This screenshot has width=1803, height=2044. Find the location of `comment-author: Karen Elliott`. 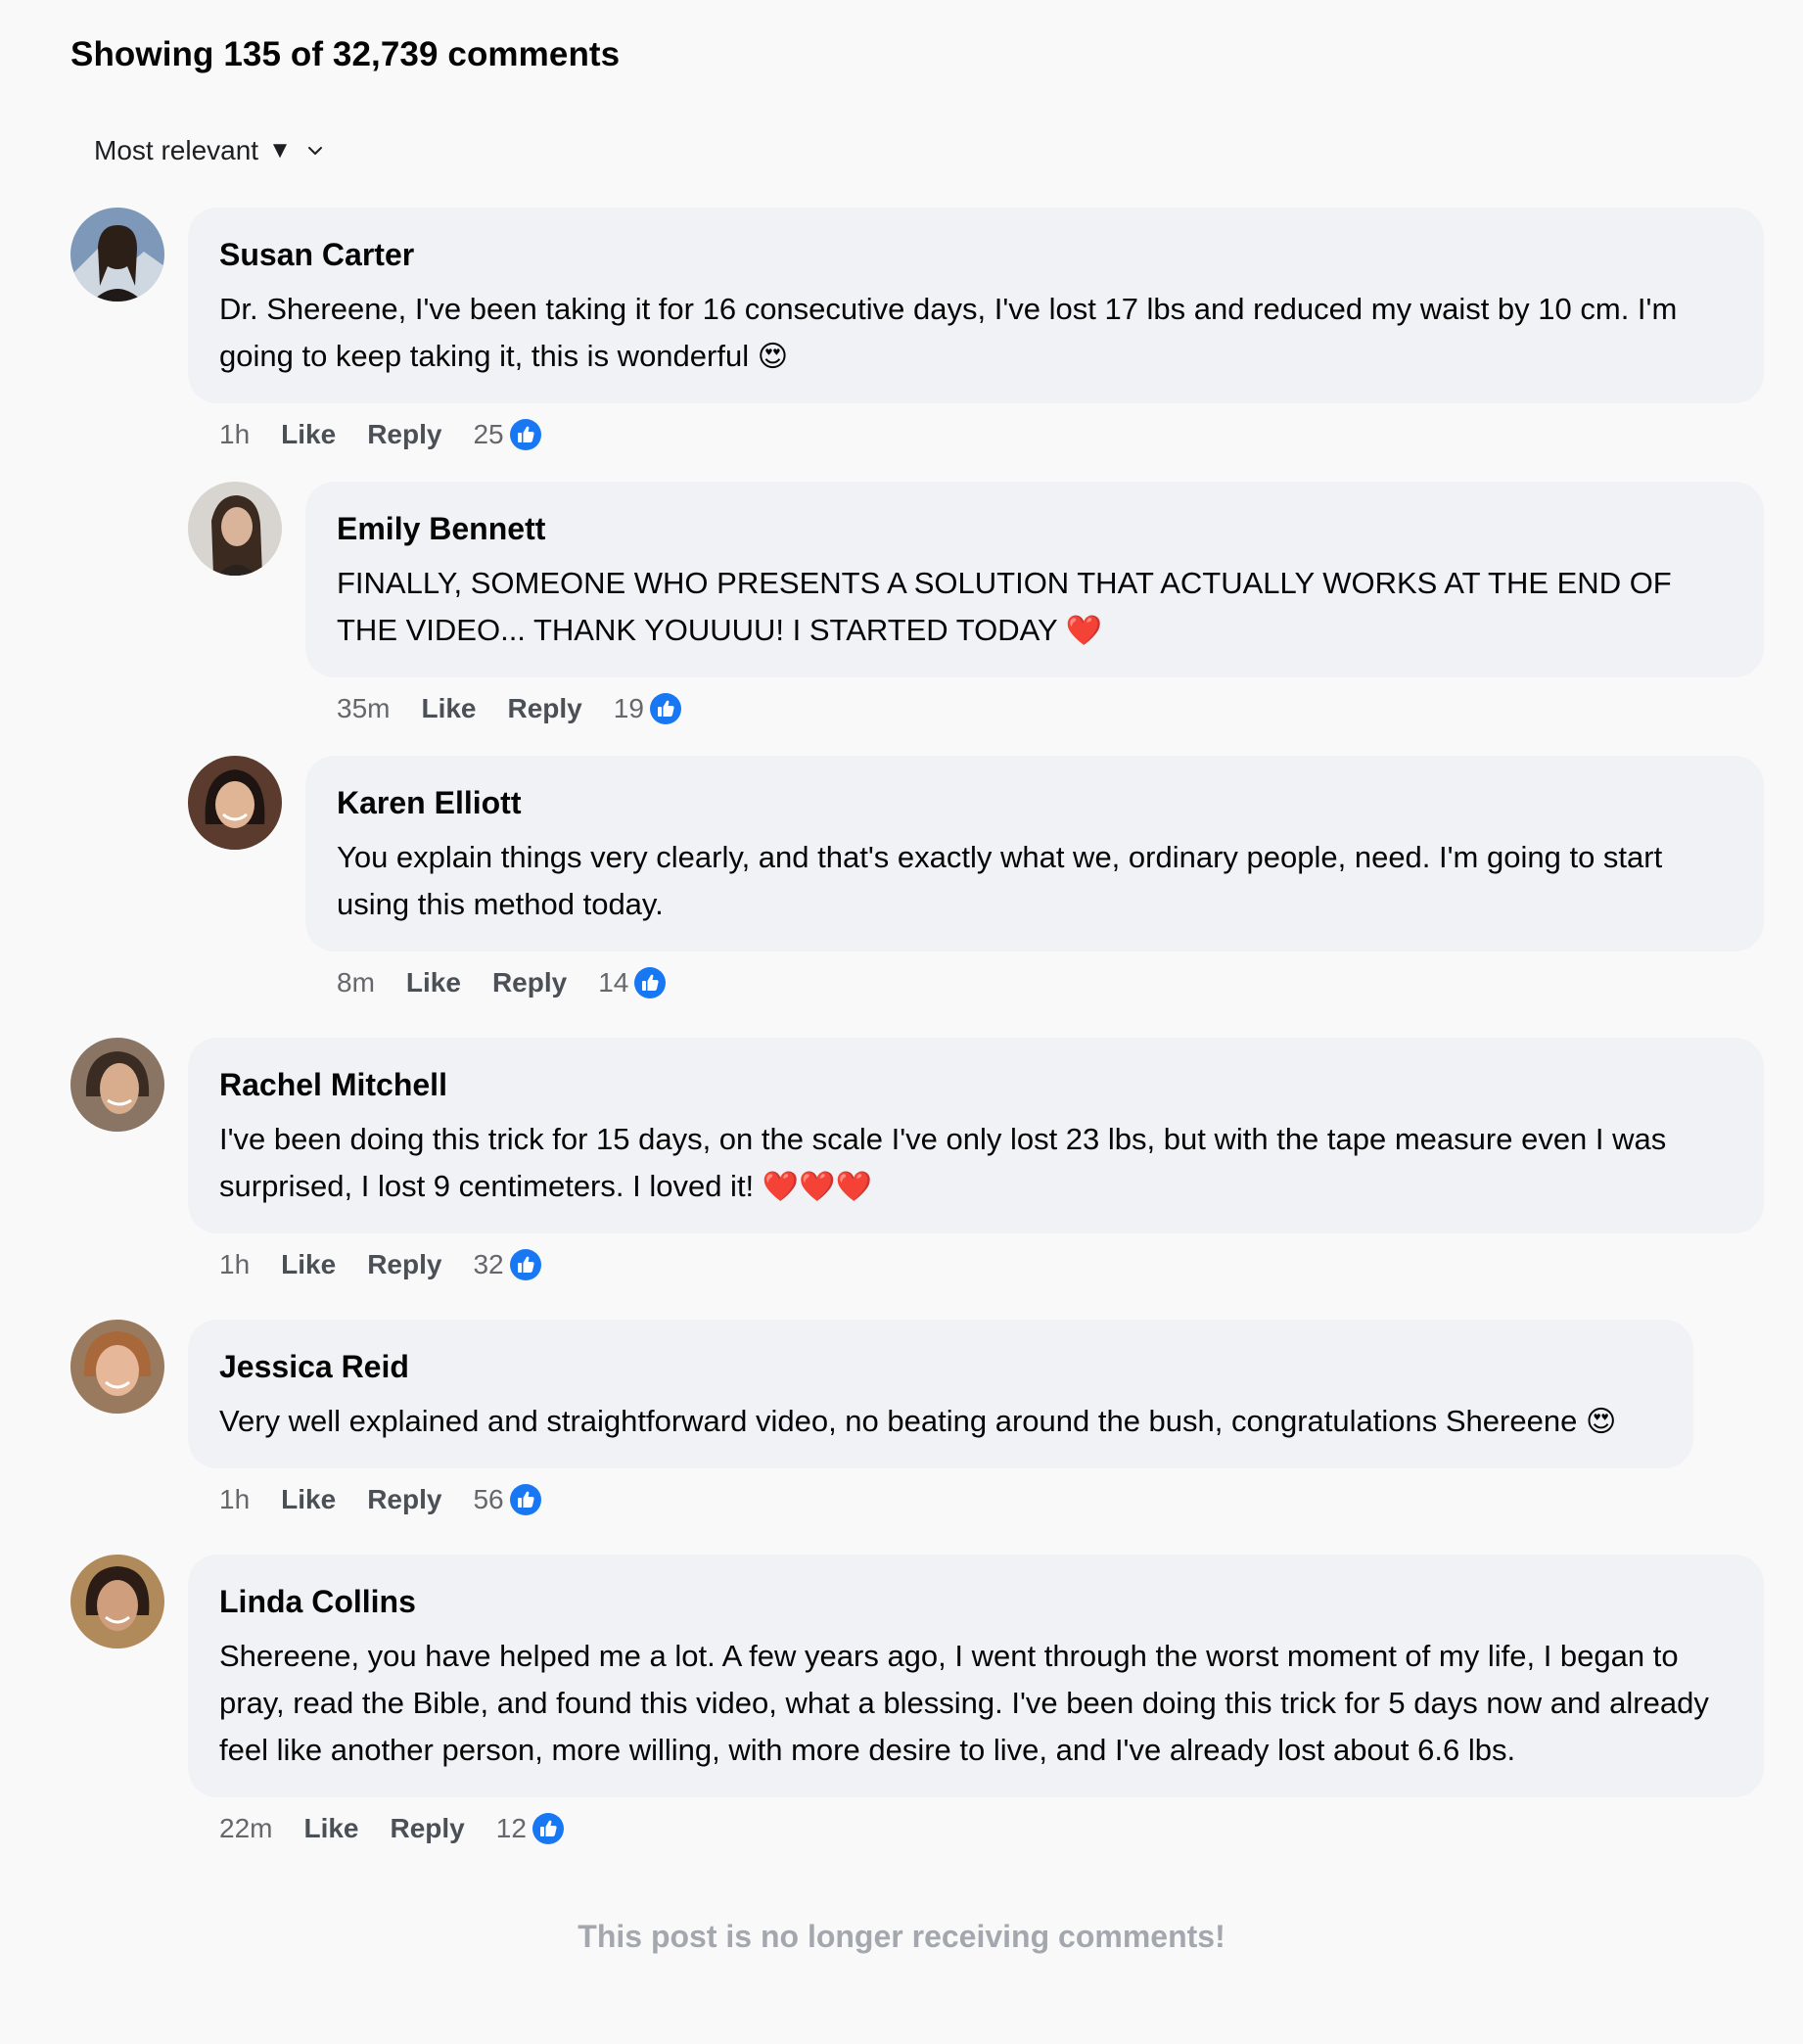

comment-author: Karen Elliott is located at coordinates (1035, 803).